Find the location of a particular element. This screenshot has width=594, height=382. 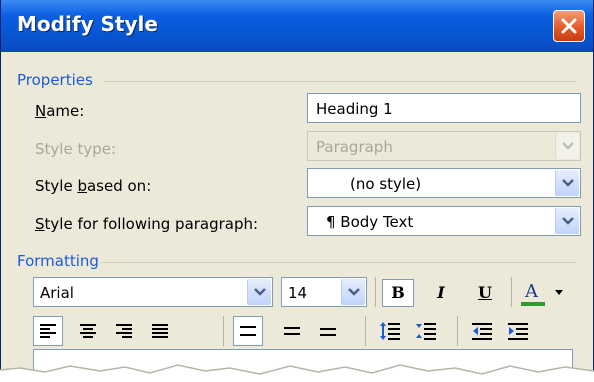

italic-button: I is located at coordinates (441, 293).